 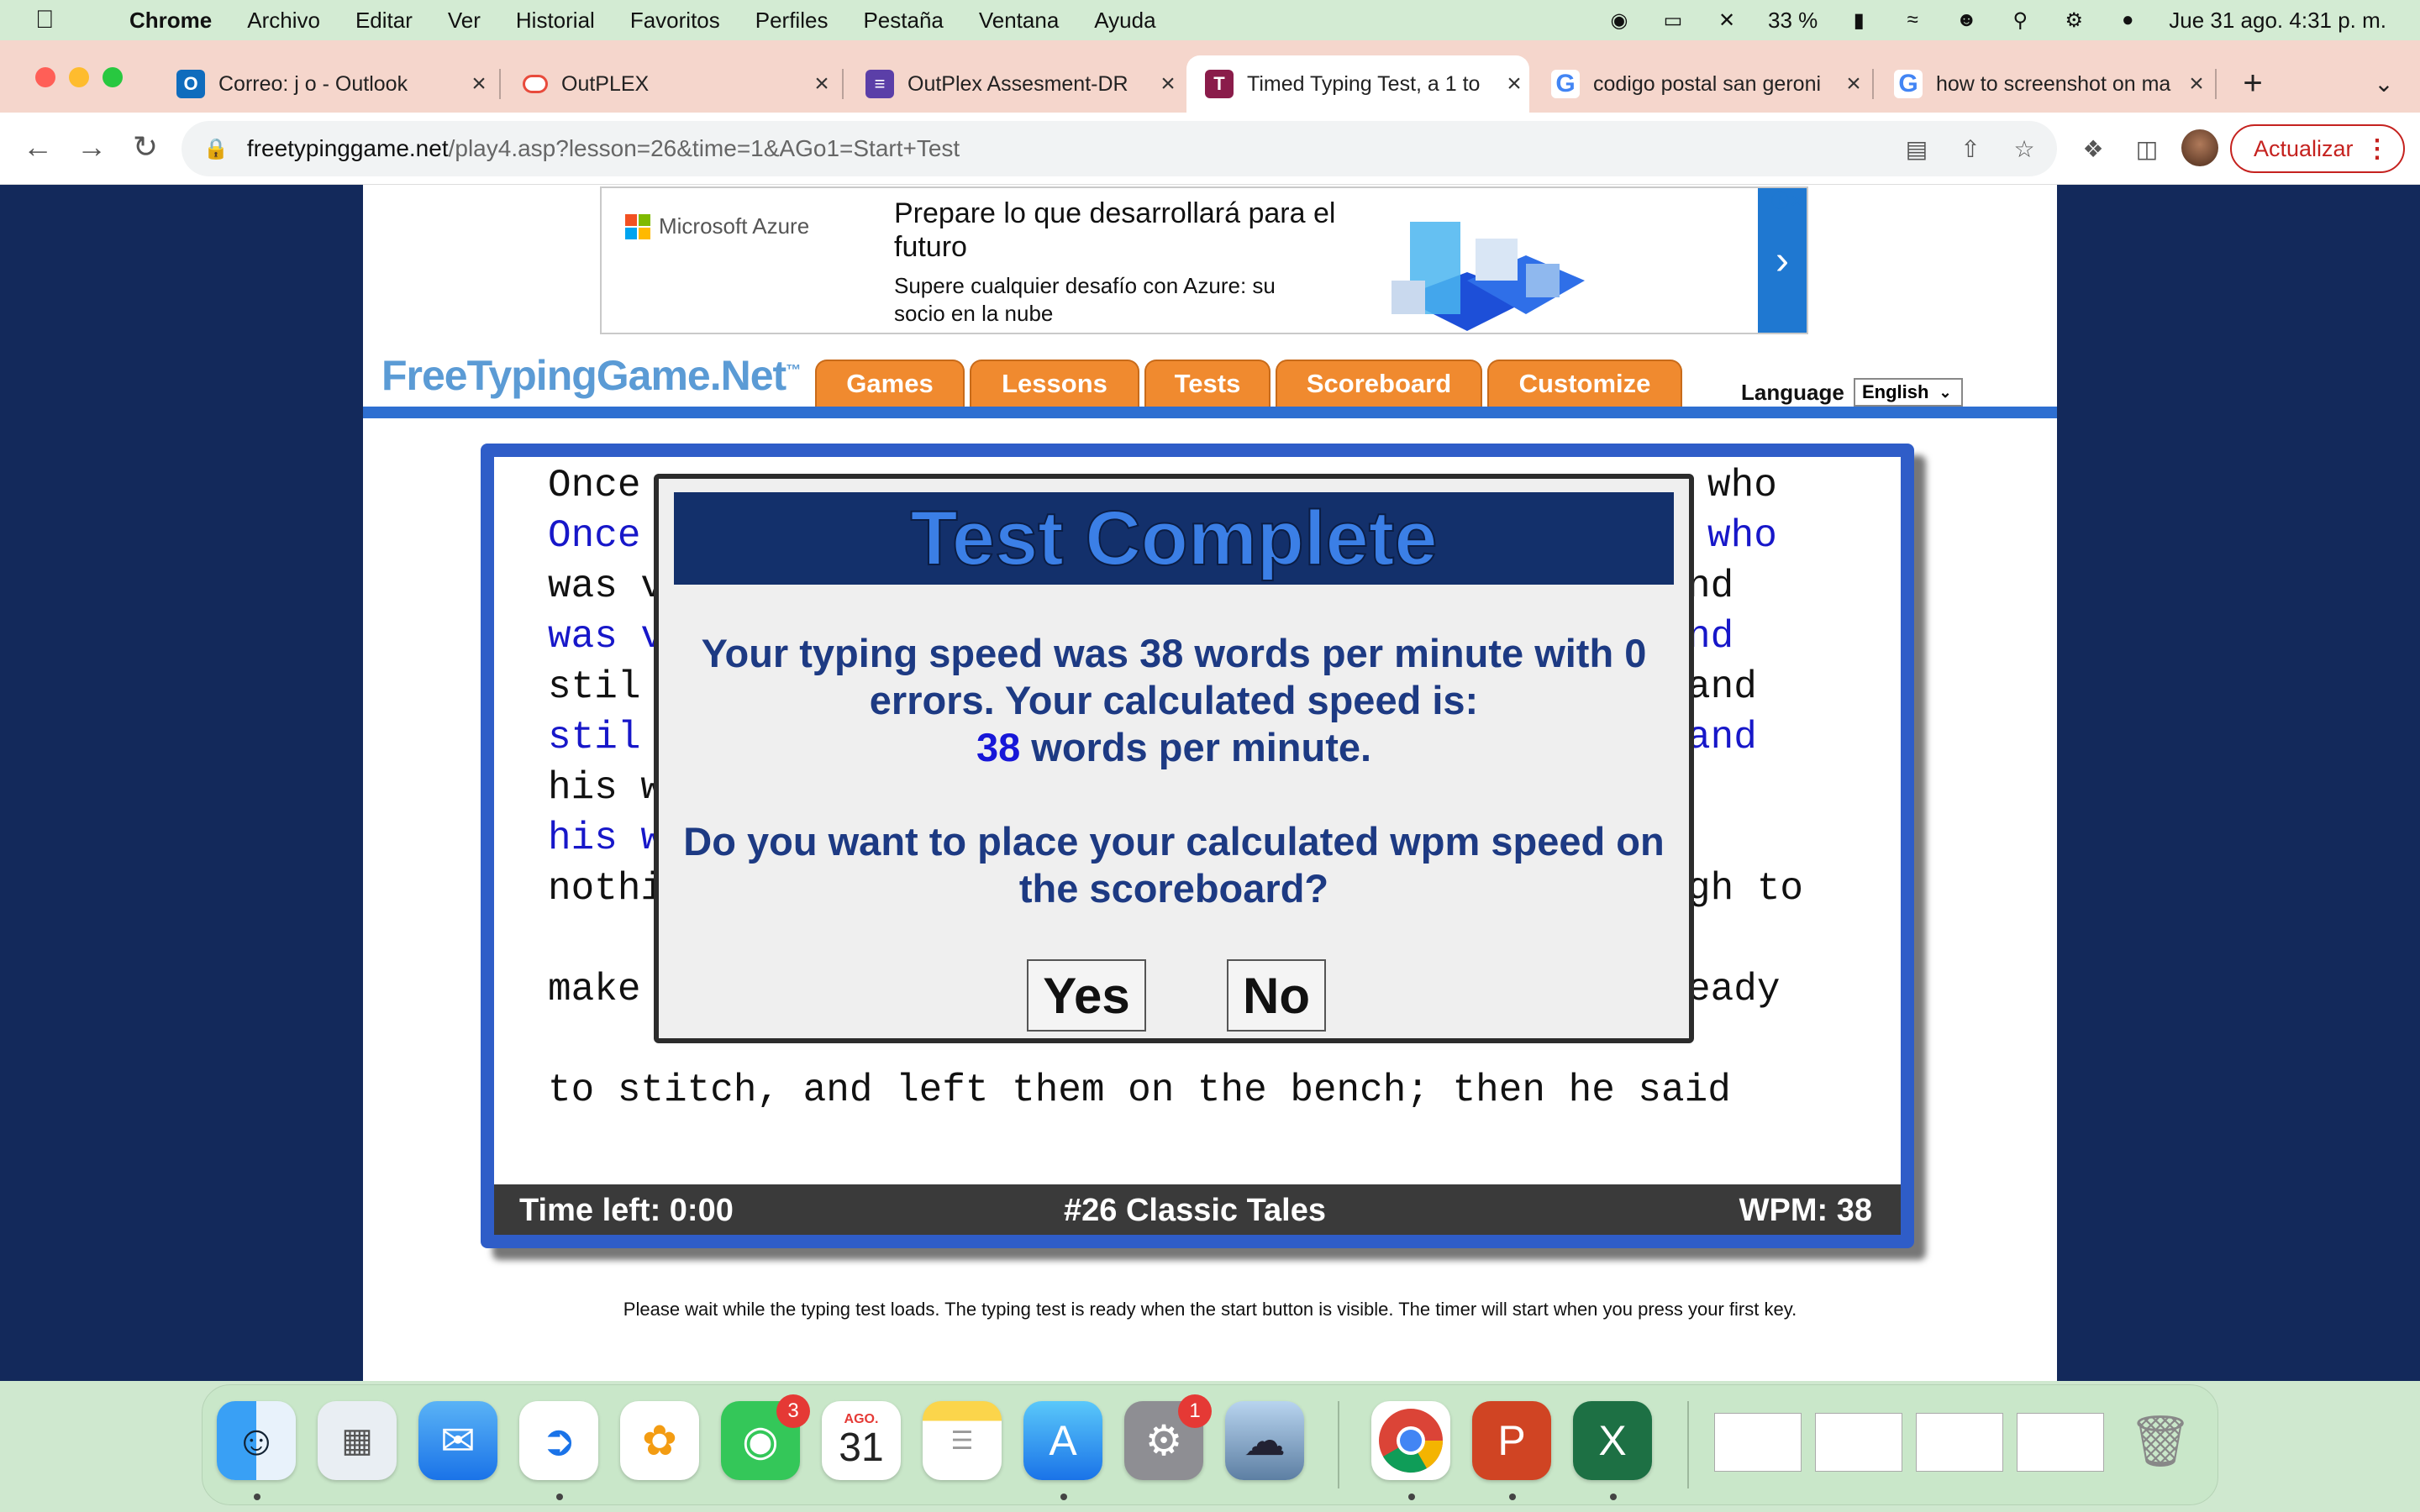 I want to click on tab-screenshot-search: G how to screenshot on ma ×, so click(x=2044, y=84).